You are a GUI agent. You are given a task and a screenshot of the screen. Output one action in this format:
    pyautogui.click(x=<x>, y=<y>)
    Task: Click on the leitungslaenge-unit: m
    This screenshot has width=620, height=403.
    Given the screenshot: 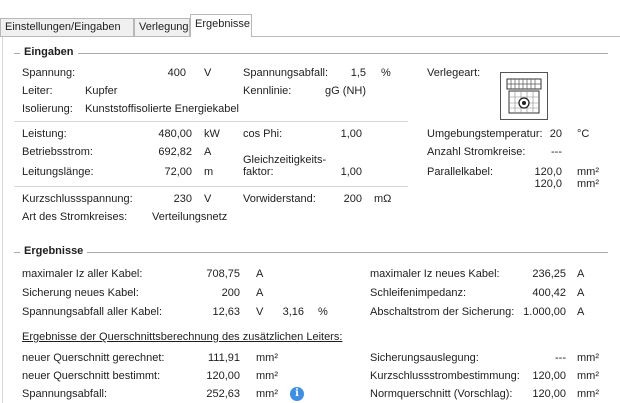 What is the action you would take?
    pyautogui.click(x=209, y=172)
    